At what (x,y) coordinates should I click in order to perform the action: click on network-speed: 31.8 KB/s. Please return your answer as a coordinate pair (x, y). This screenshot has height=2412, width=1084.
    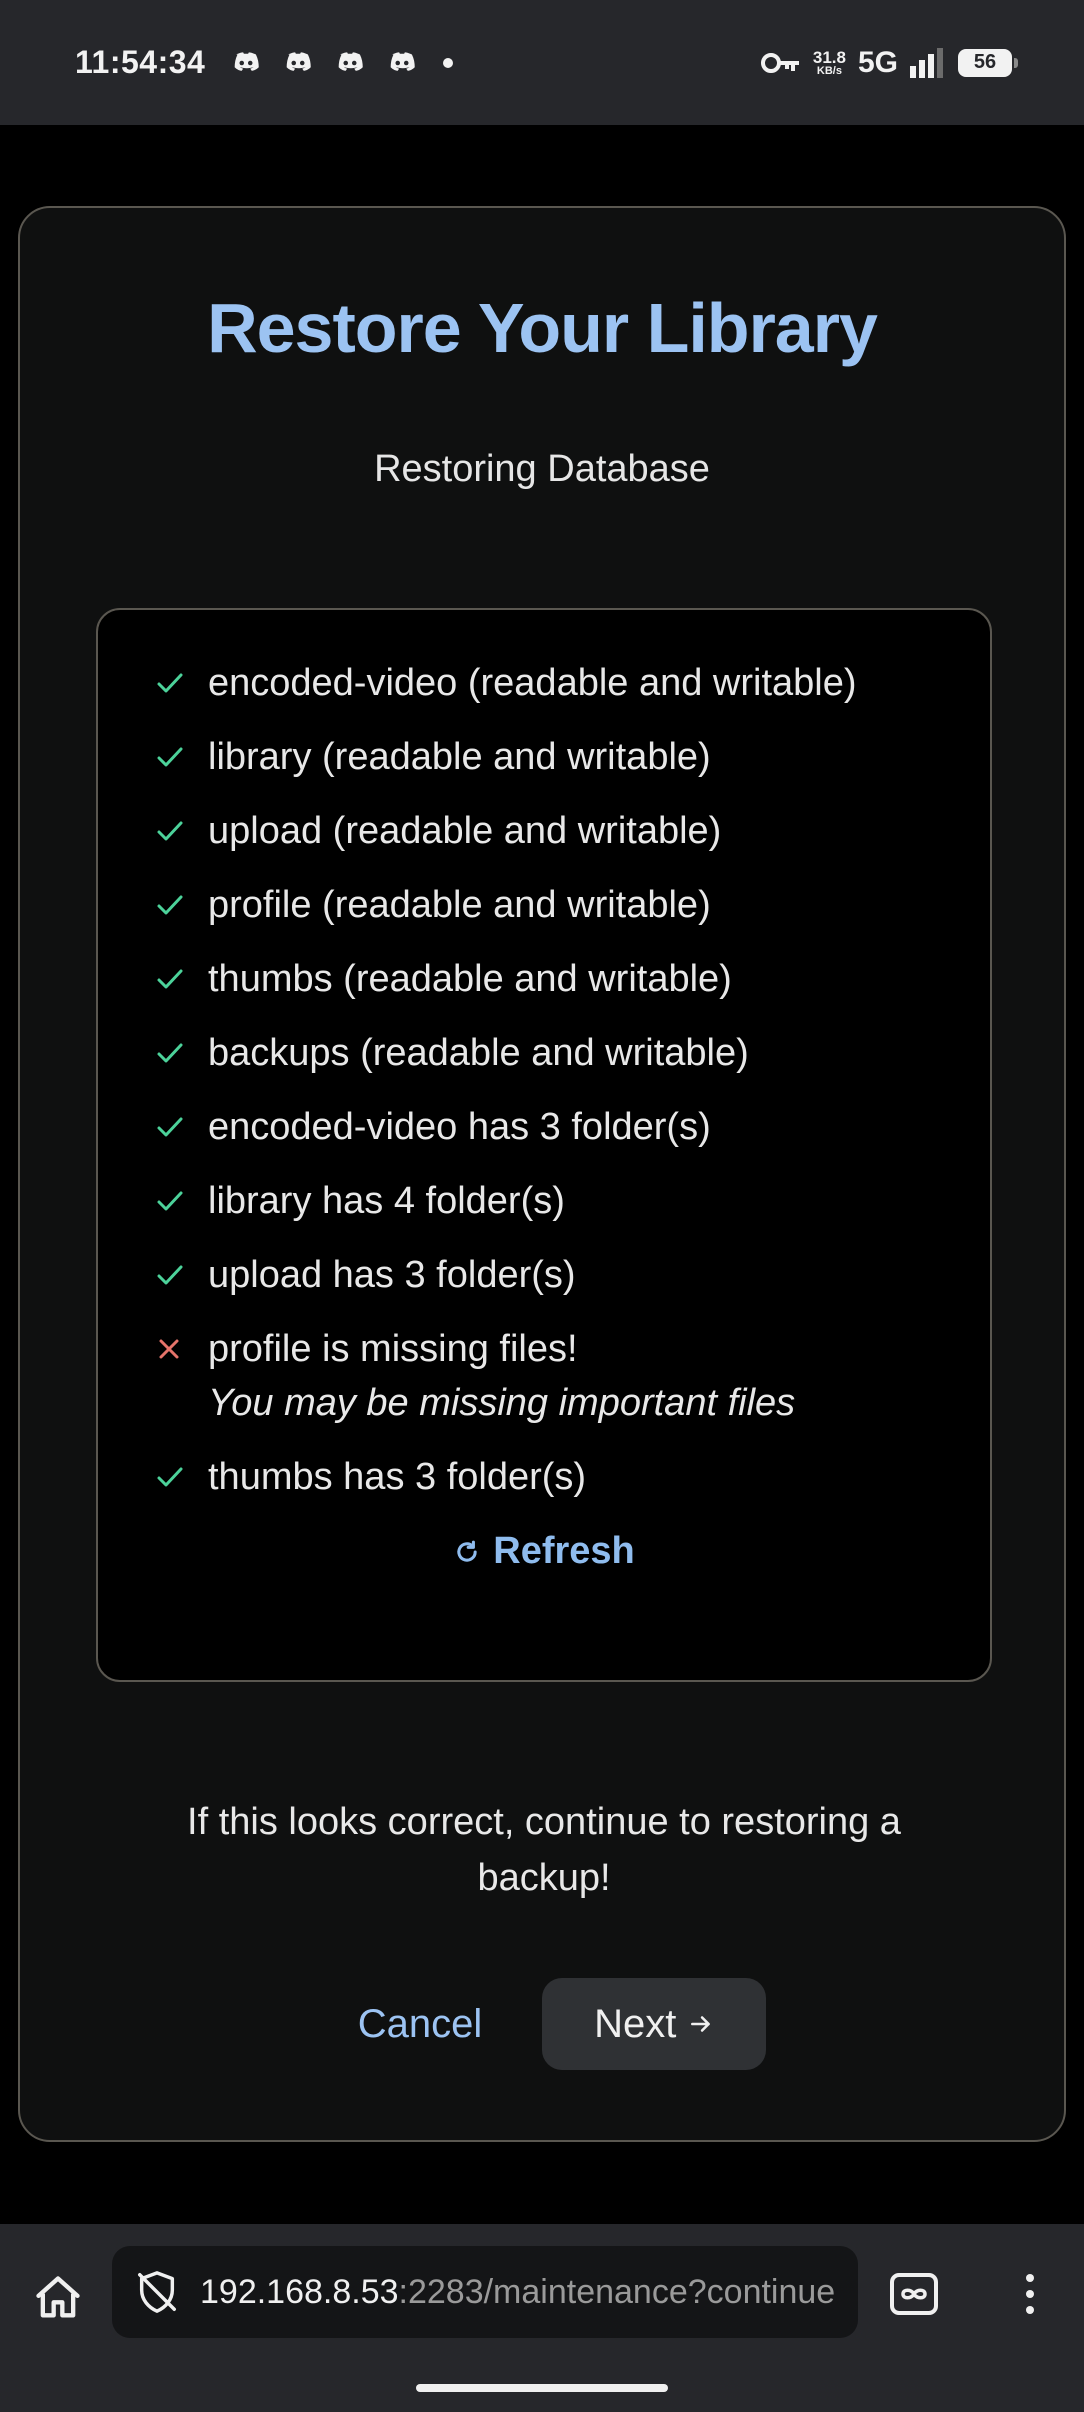
    Looking at the image, I should click on (829, 63).